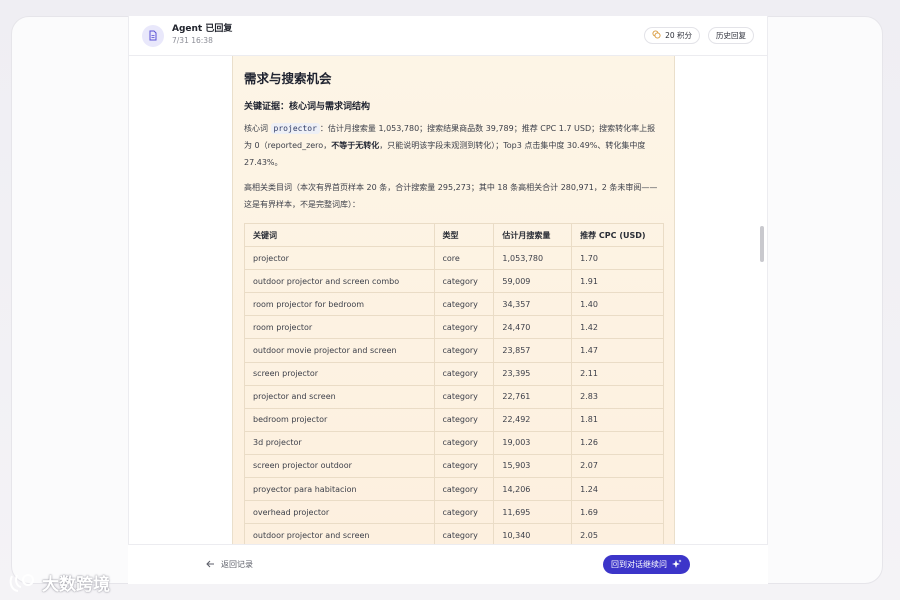 This screenshot has width=900, height=600. What do you see at coordinates (617, 258) in the screenshot?
I see `cell-cpc: 1.70` at bounding box center [617, 258].